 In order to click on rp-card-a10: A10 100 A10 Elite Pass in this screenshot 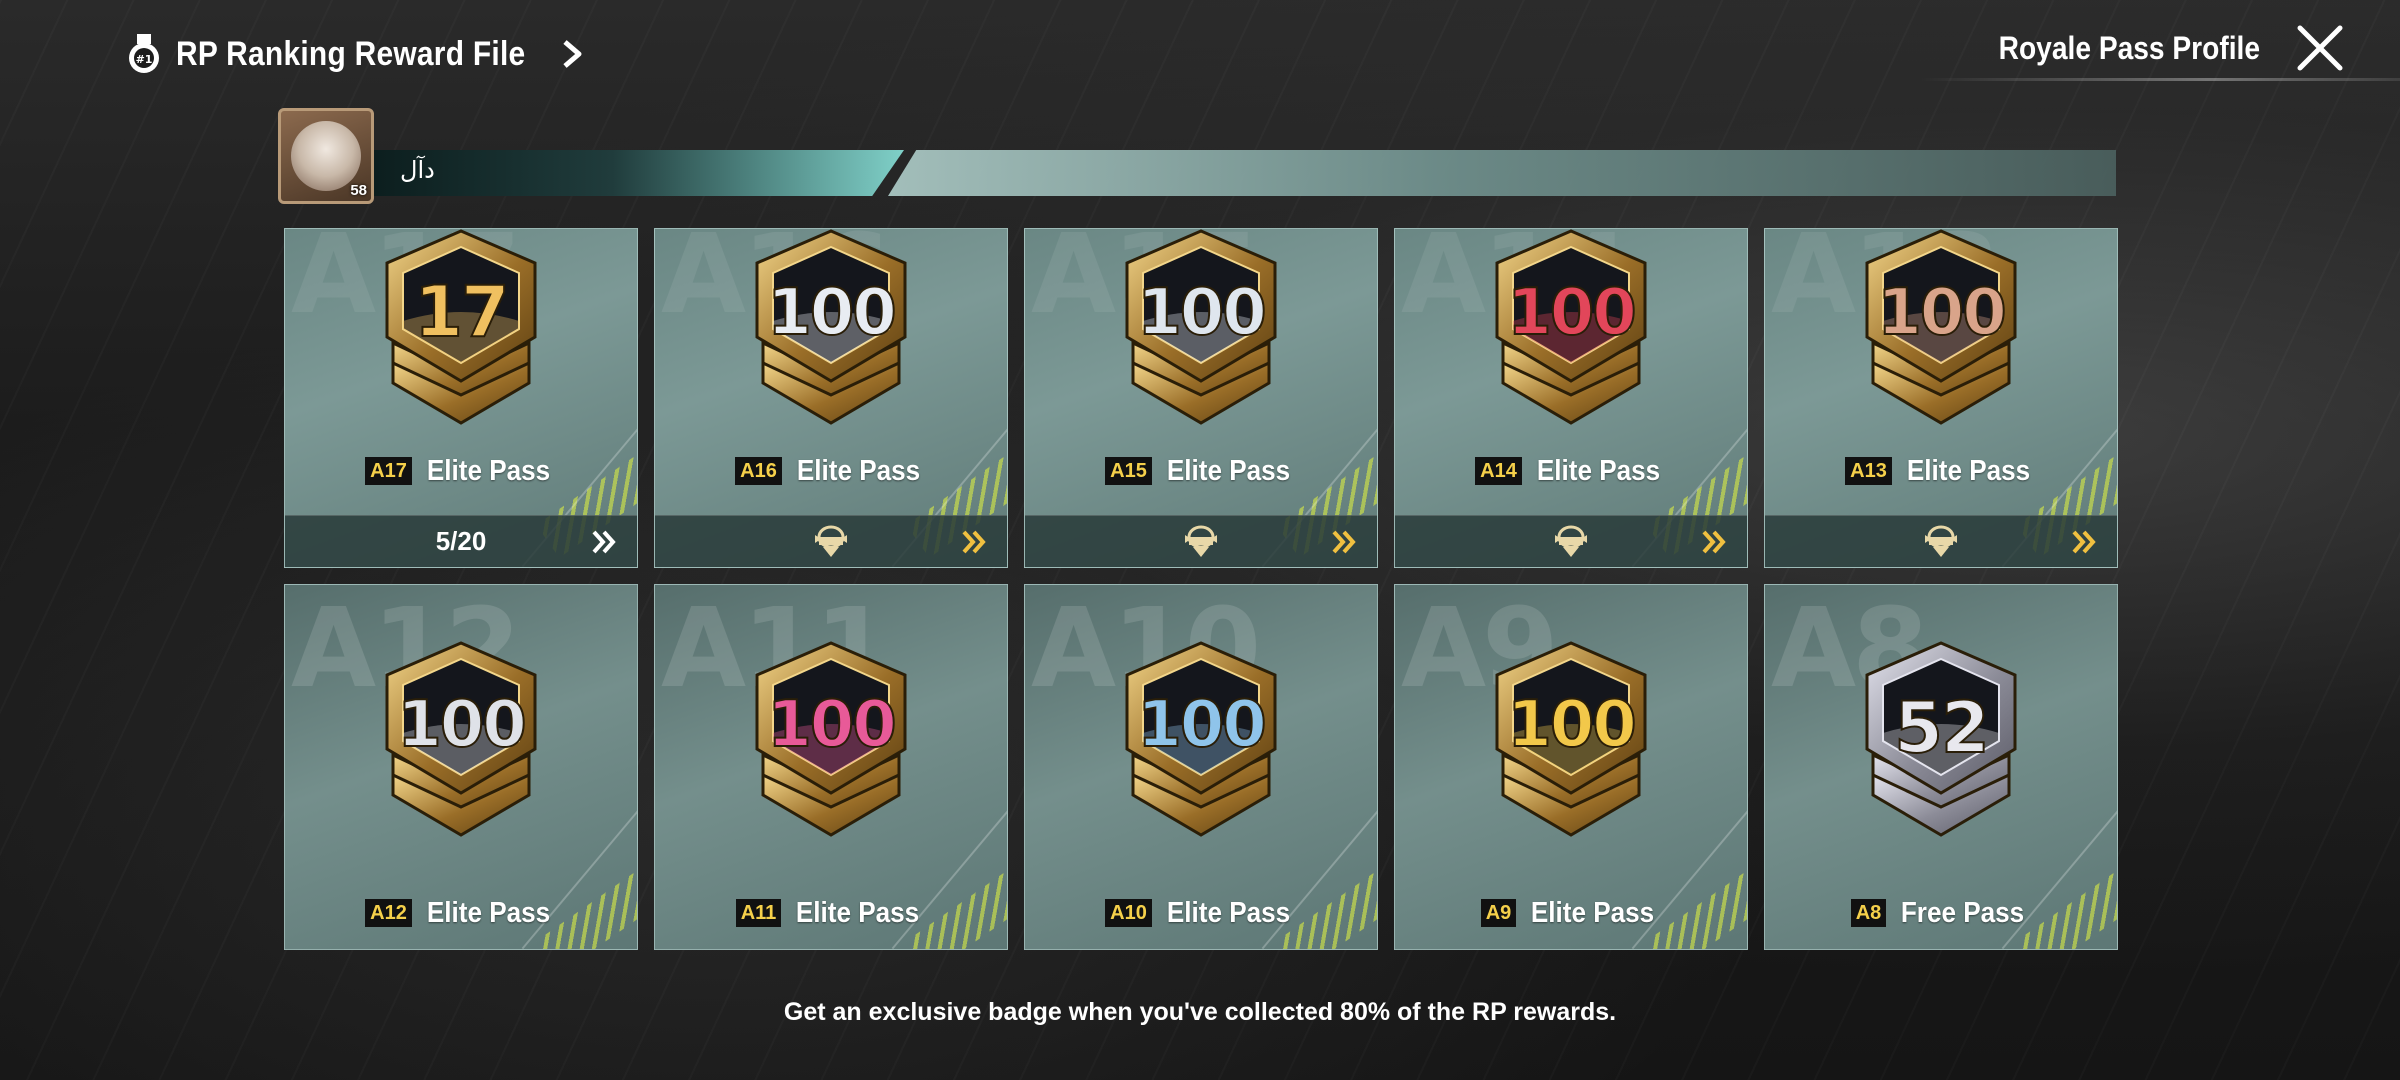, I will do `click(1201, 767)`.